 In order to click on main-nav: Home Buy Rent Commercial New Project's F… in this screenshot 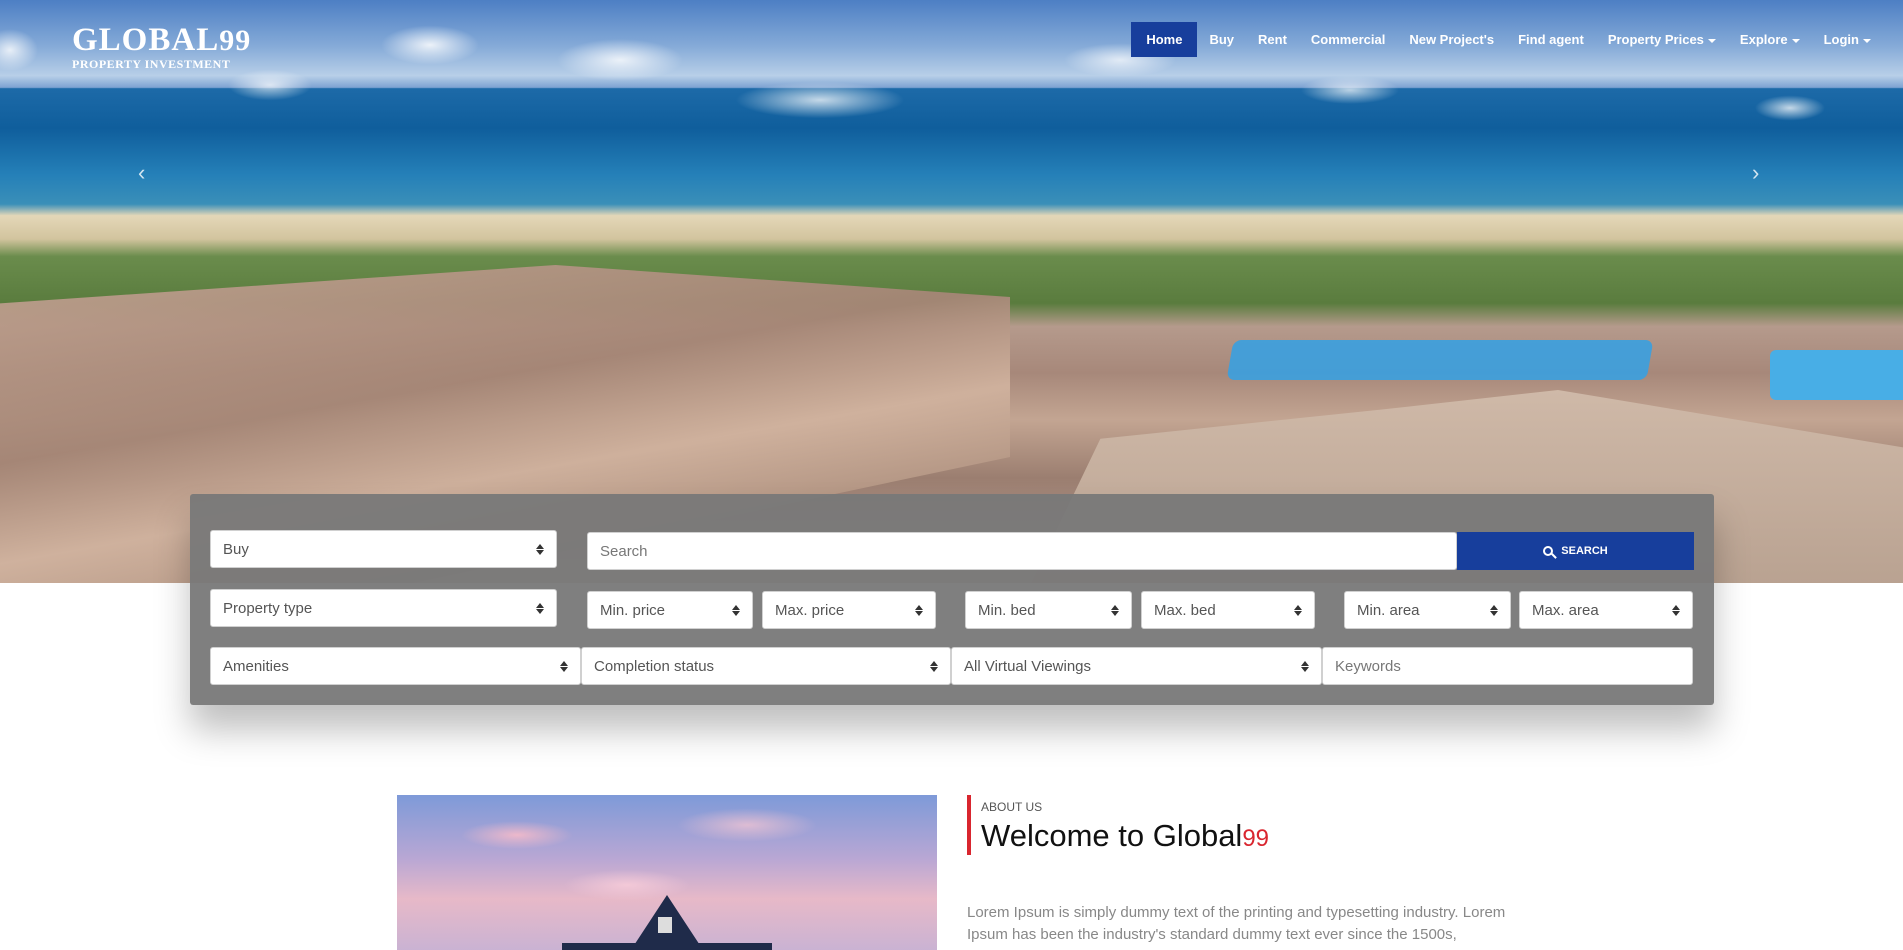, I will do `click(1507, 39)`.